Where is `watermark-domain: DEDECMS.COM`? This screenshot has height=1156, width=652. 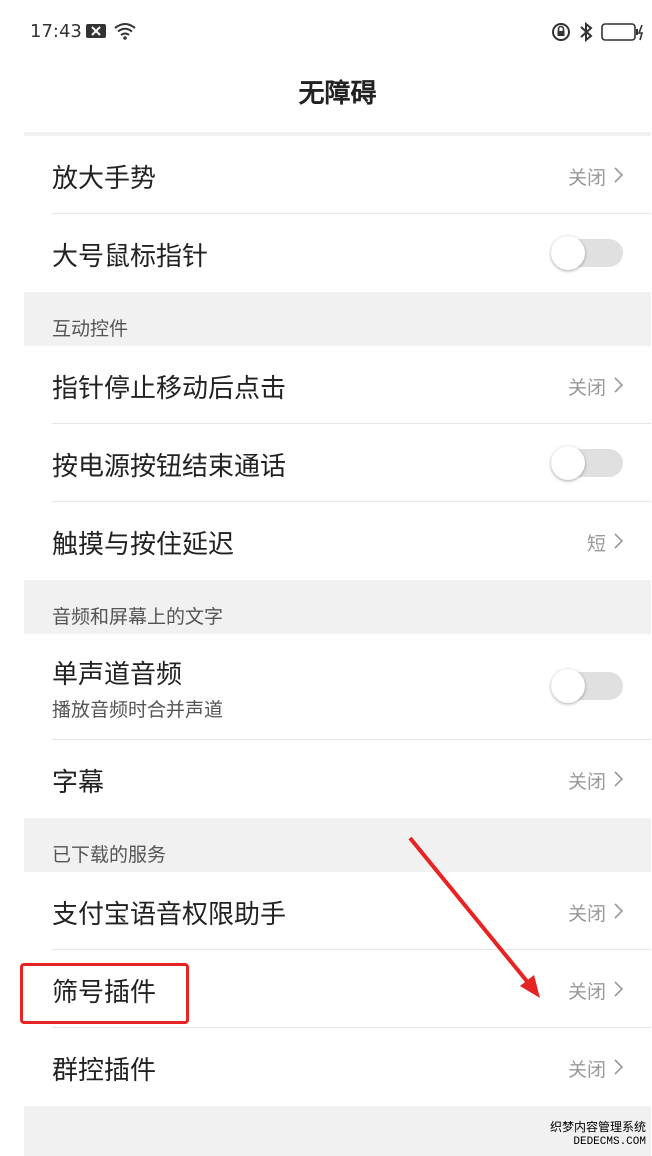 watermark-domain: DEDECMS.COM is located at coordinates (609, 1142).